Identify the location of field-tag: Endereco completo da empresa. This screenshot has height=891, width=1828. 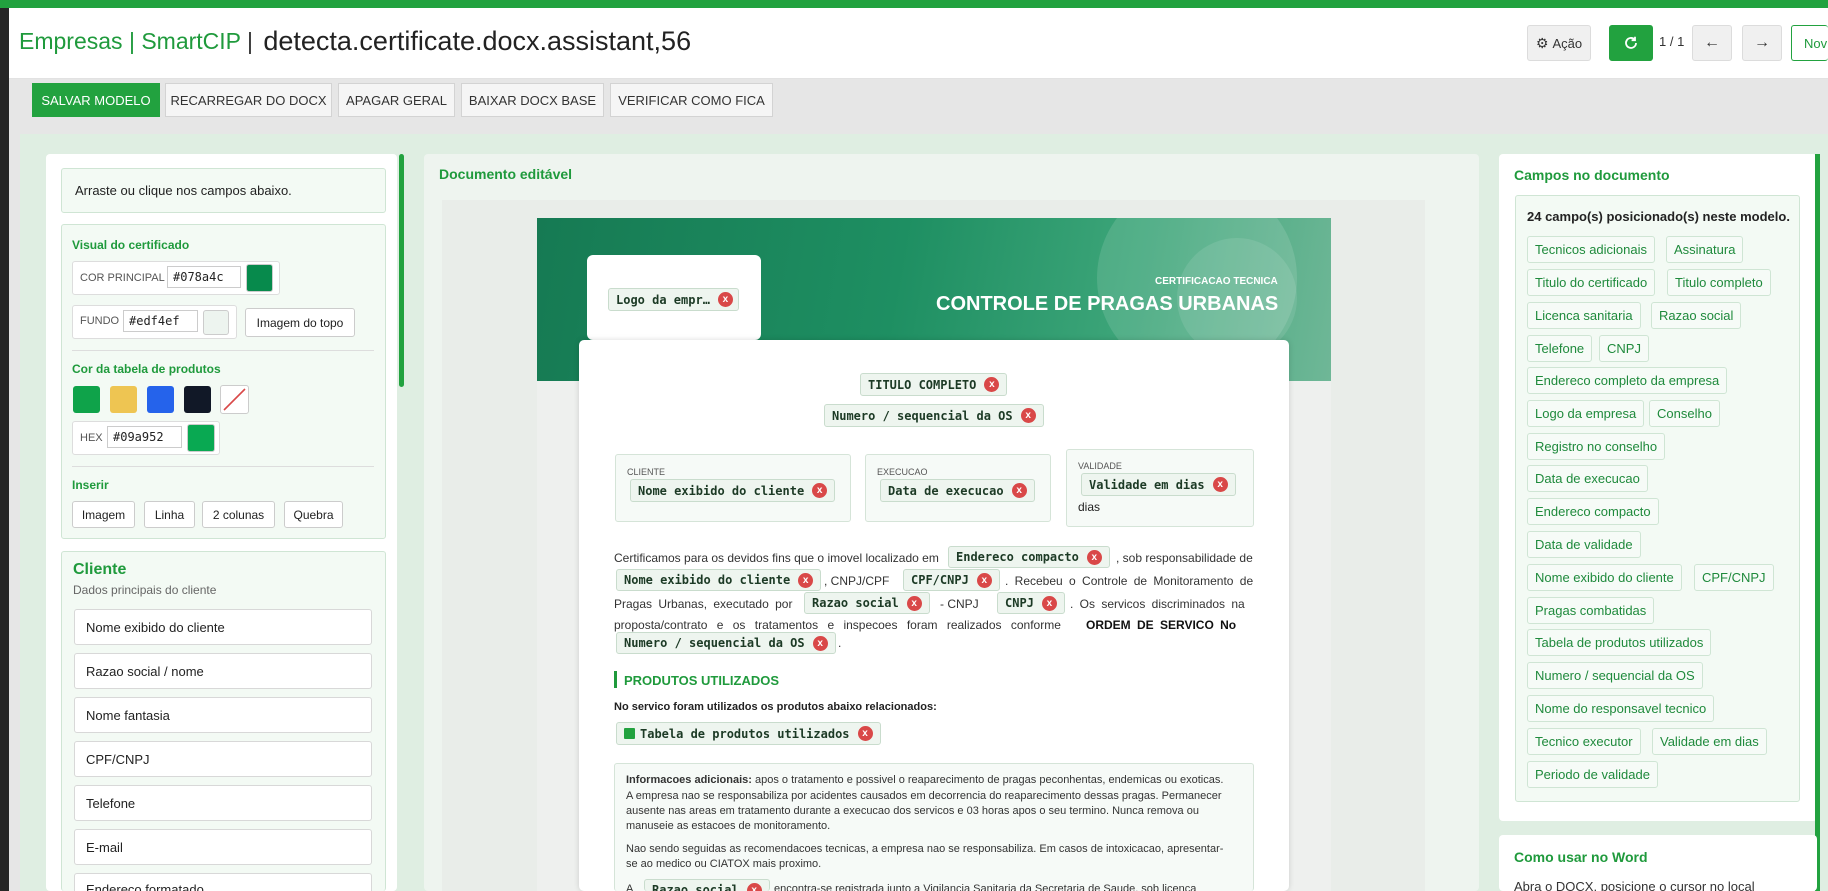
(1627, 380).